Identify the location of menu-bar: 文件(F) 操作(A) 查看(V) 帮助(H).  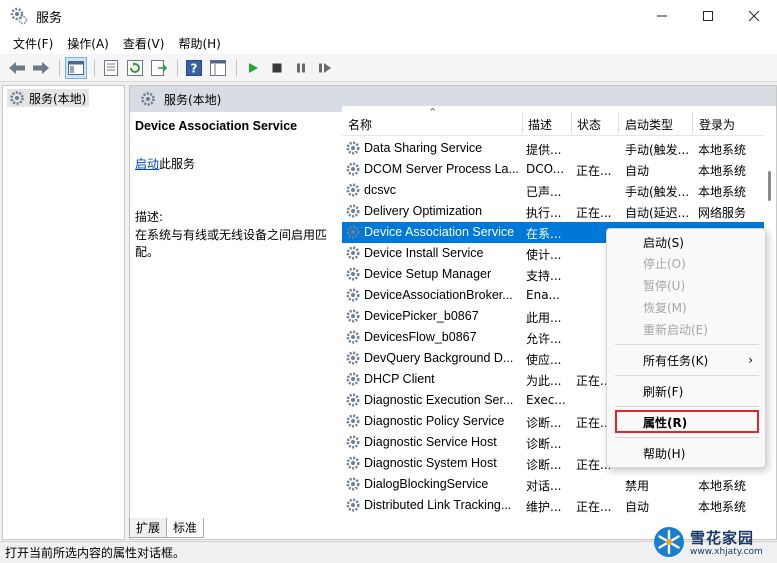
(388, 43).